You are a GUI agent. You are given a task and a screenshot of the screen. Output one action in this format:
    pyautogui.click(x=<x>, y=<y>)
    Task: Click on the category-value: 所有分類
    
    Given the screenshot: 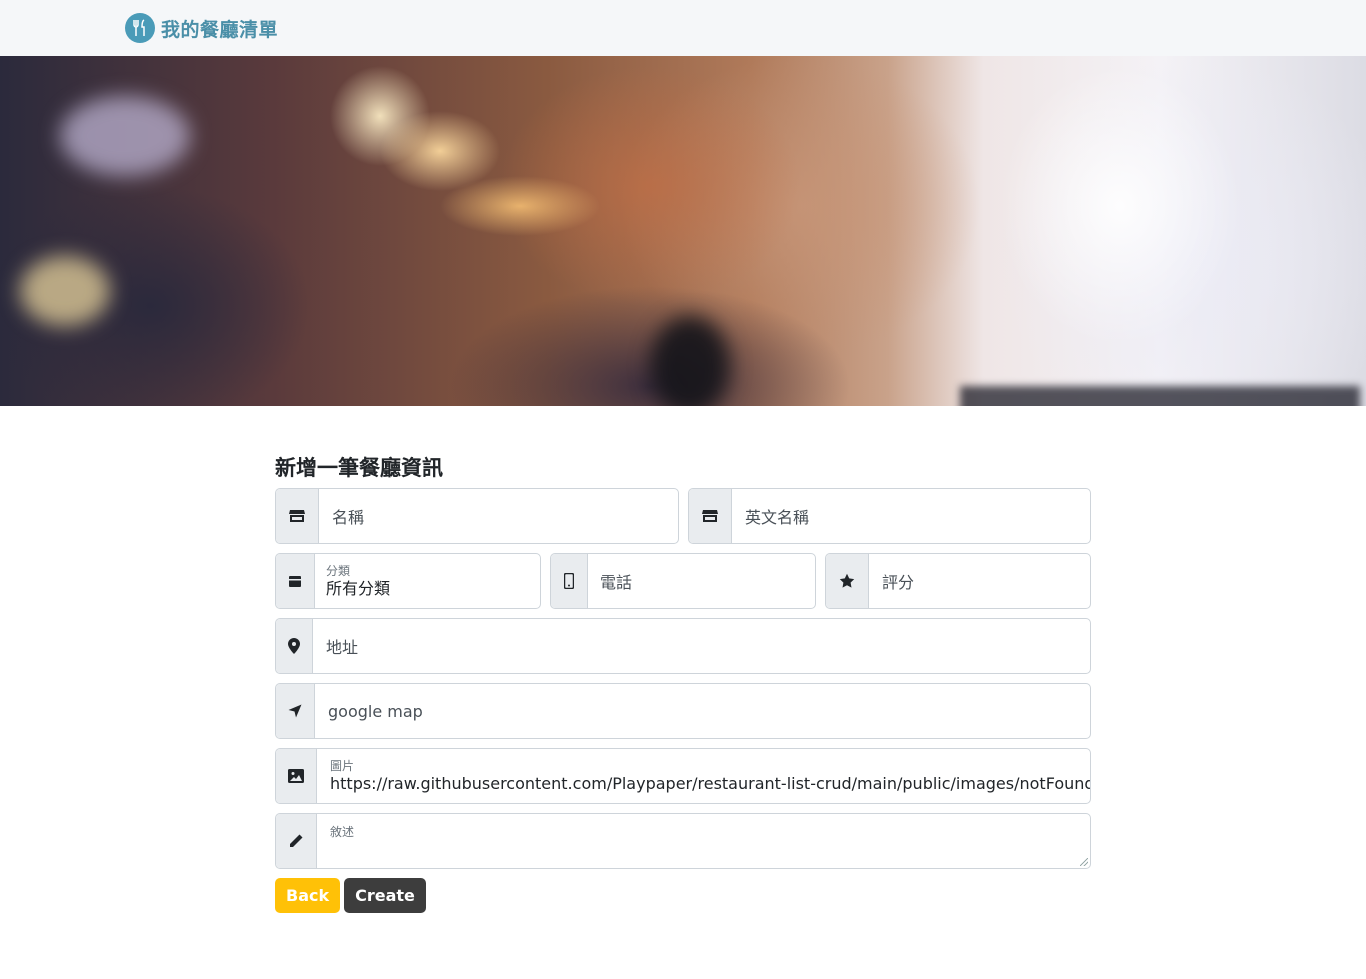 What is the action you would take?
    pyautogui.click(x=358, y=588)
    